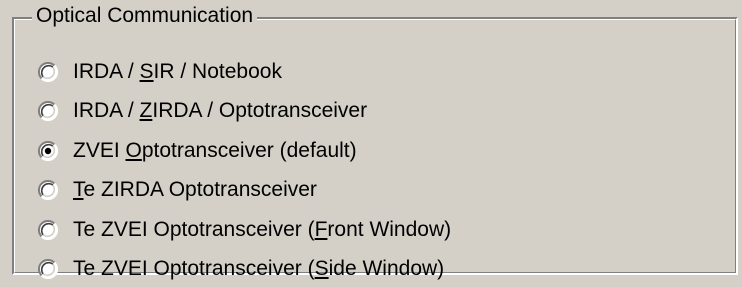 This screenshot has height=287, width=742. I want to click on radio-option-te-zvei-side-window: Te ZVEI Optotransceiver (Side Window), so click(244, 268).